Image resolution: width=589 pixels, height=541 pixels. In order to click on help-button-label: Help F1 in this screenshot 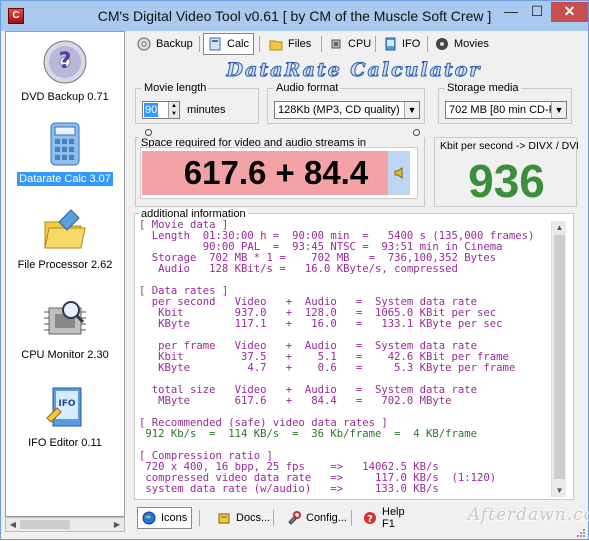, I will do `click(393, 518)`.